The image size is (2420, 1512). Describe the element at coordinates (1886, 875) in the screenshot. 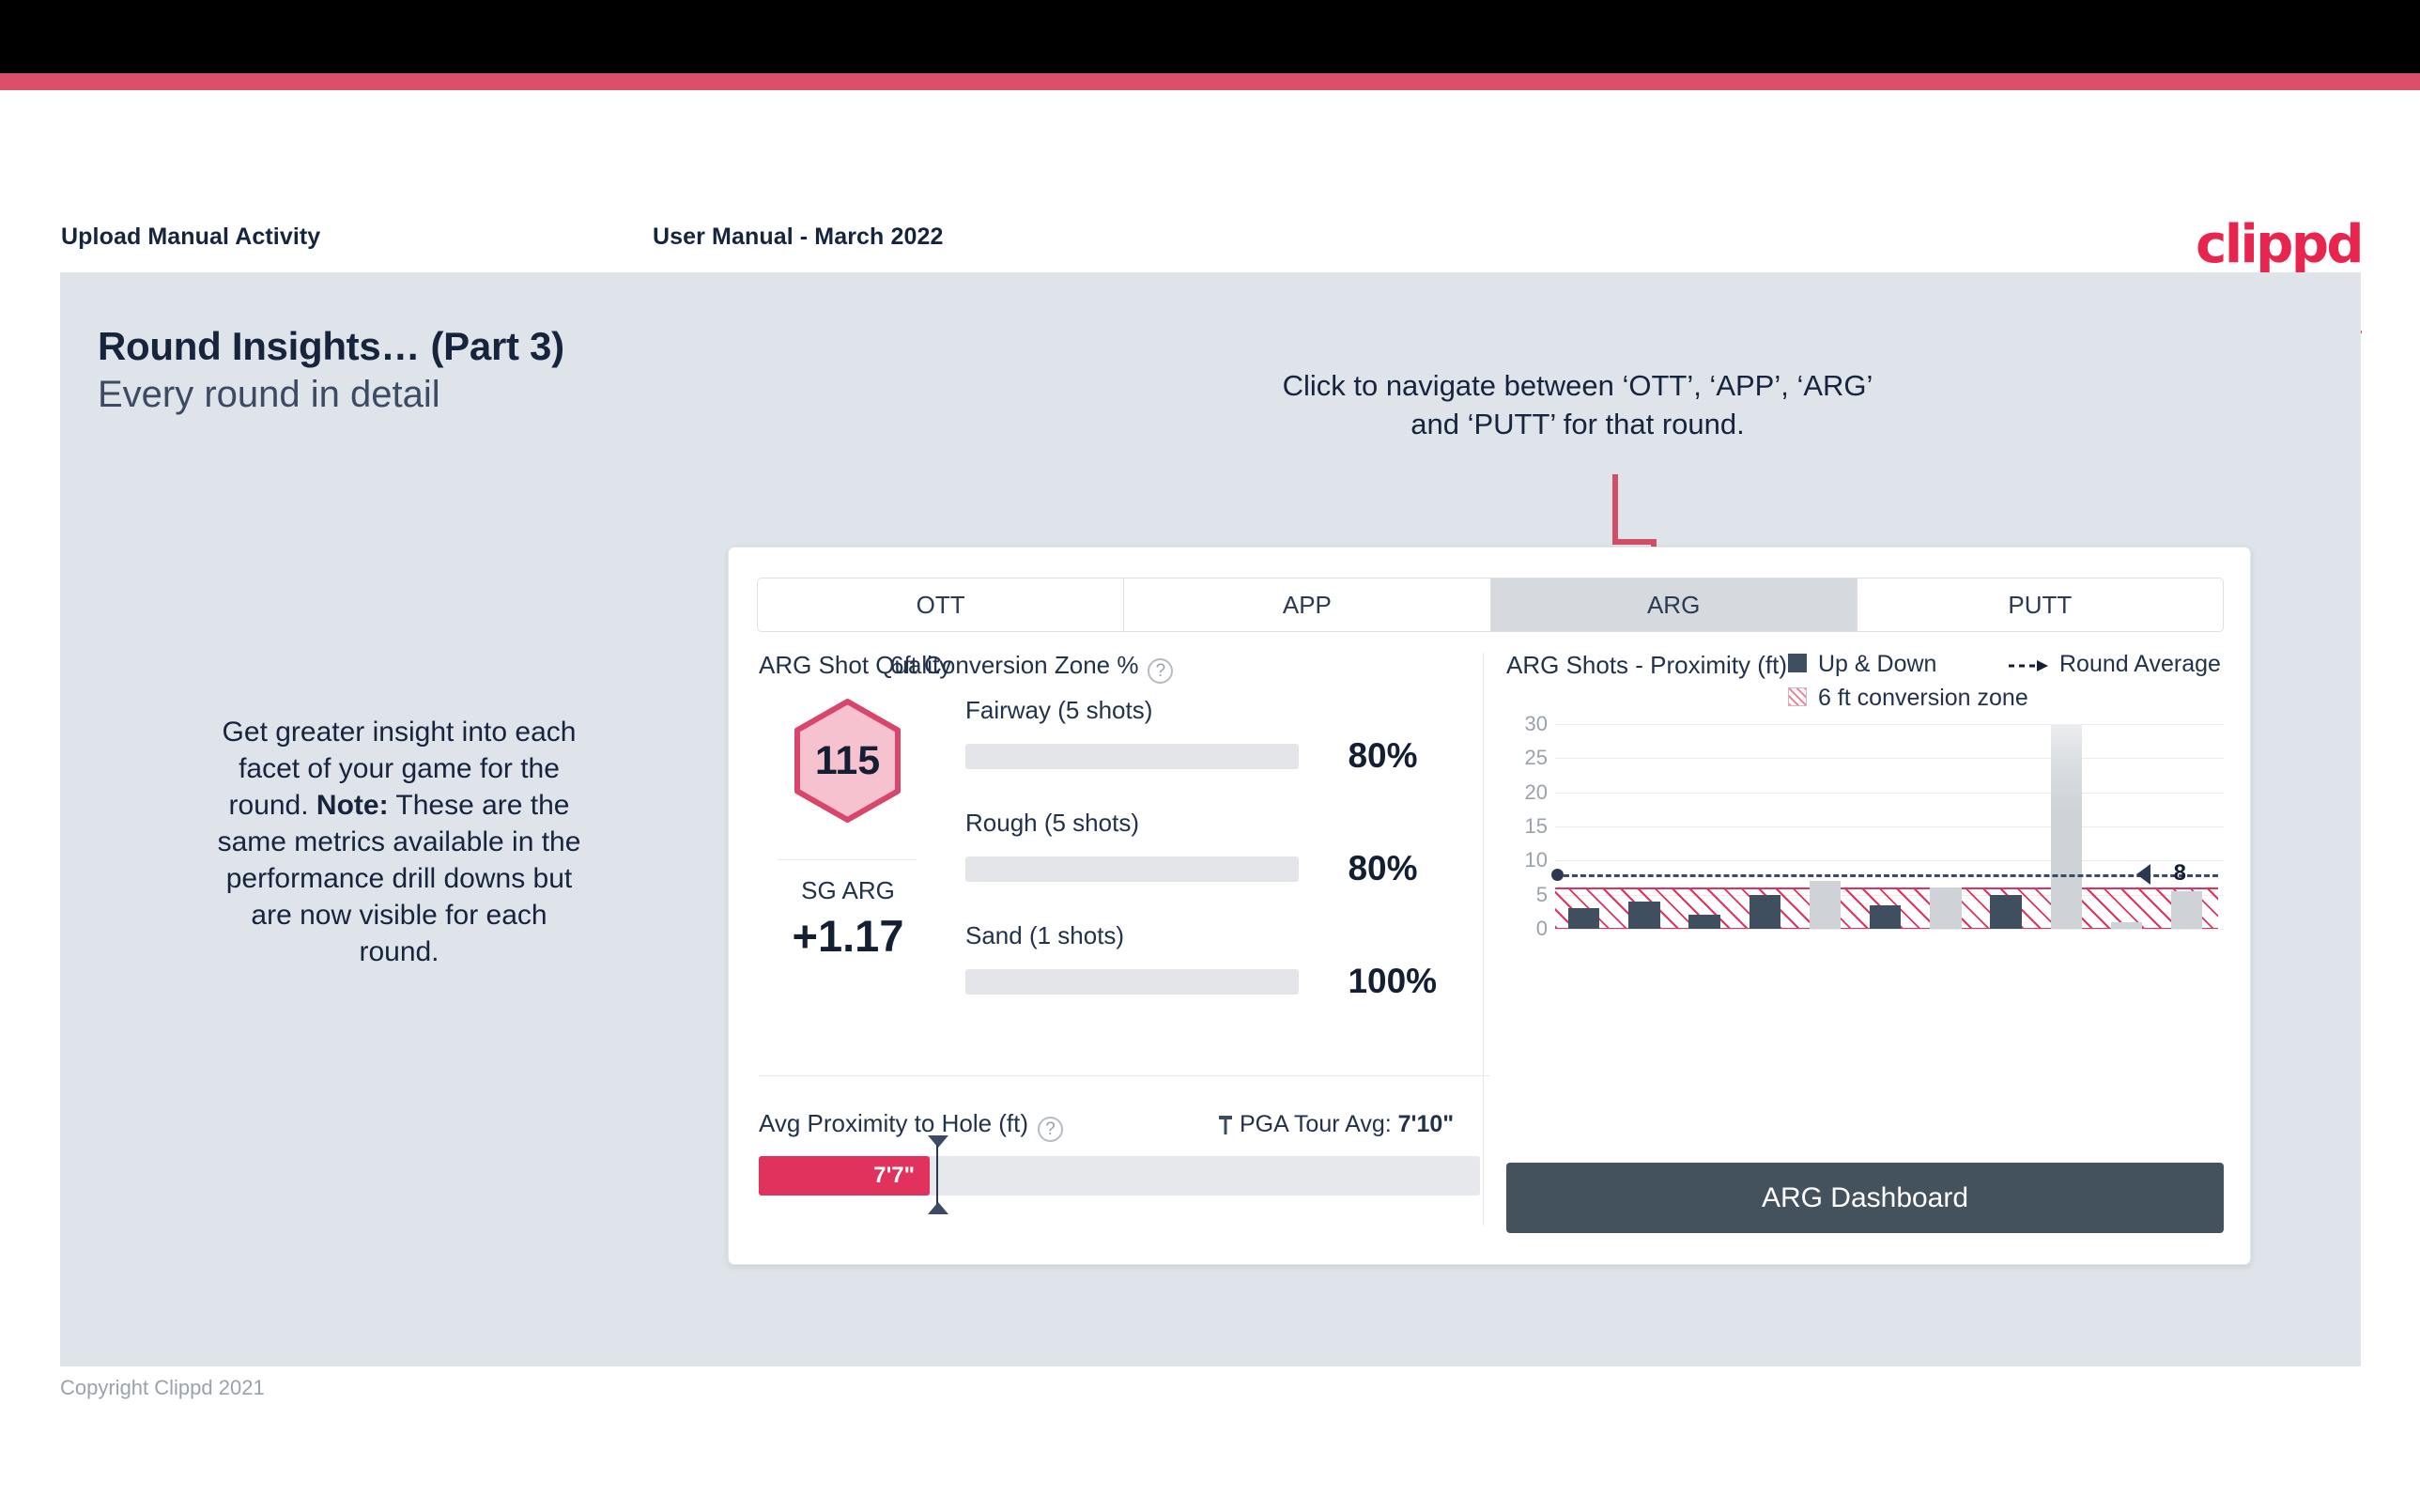

I see `round-average-line` at that location.